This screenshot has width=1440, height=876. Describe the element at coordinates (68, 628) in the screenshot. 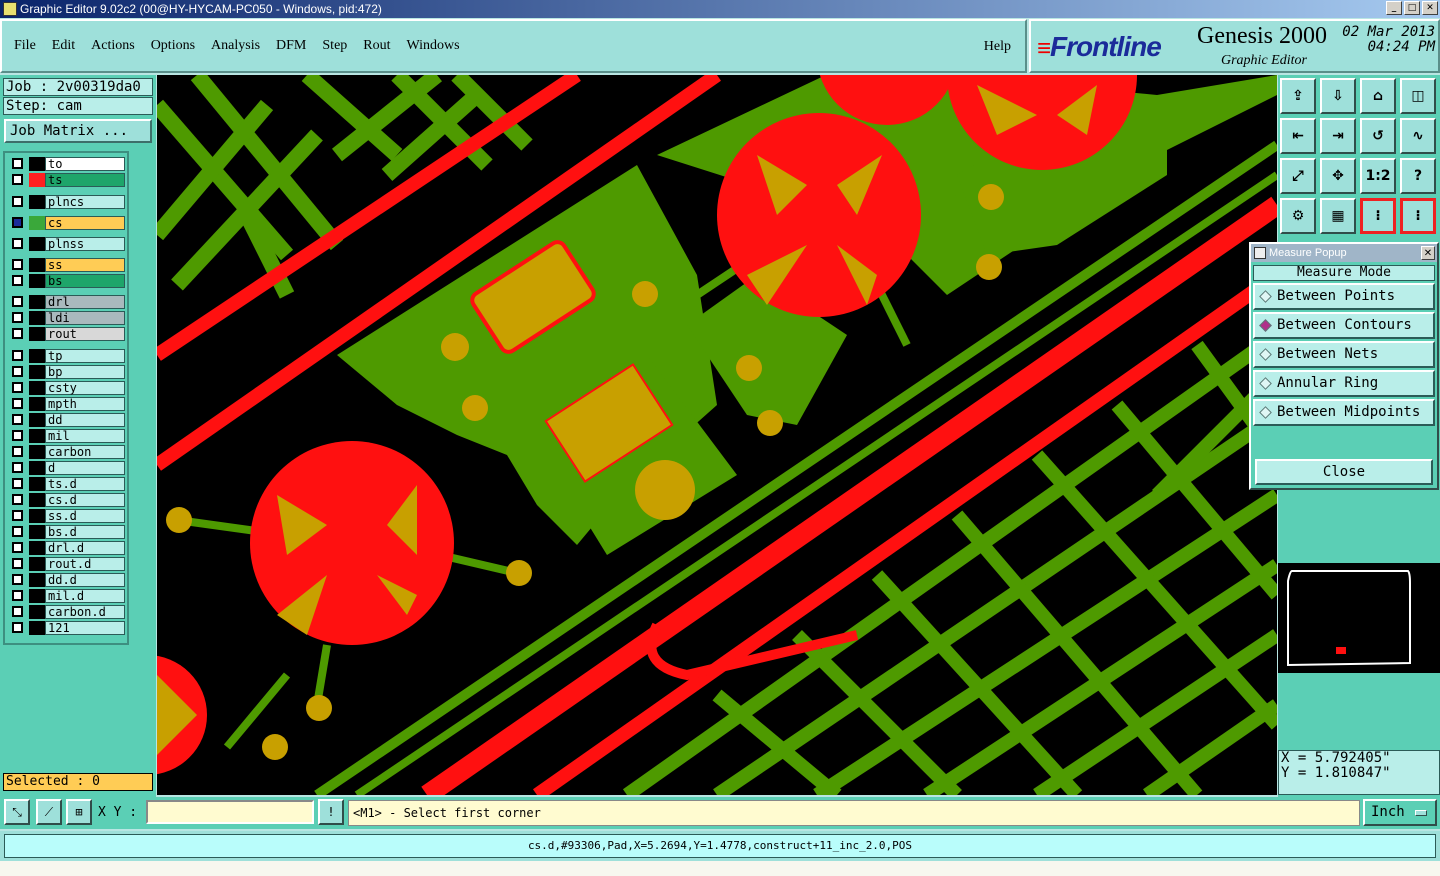

I see `layer-row-121: 121` at that location.